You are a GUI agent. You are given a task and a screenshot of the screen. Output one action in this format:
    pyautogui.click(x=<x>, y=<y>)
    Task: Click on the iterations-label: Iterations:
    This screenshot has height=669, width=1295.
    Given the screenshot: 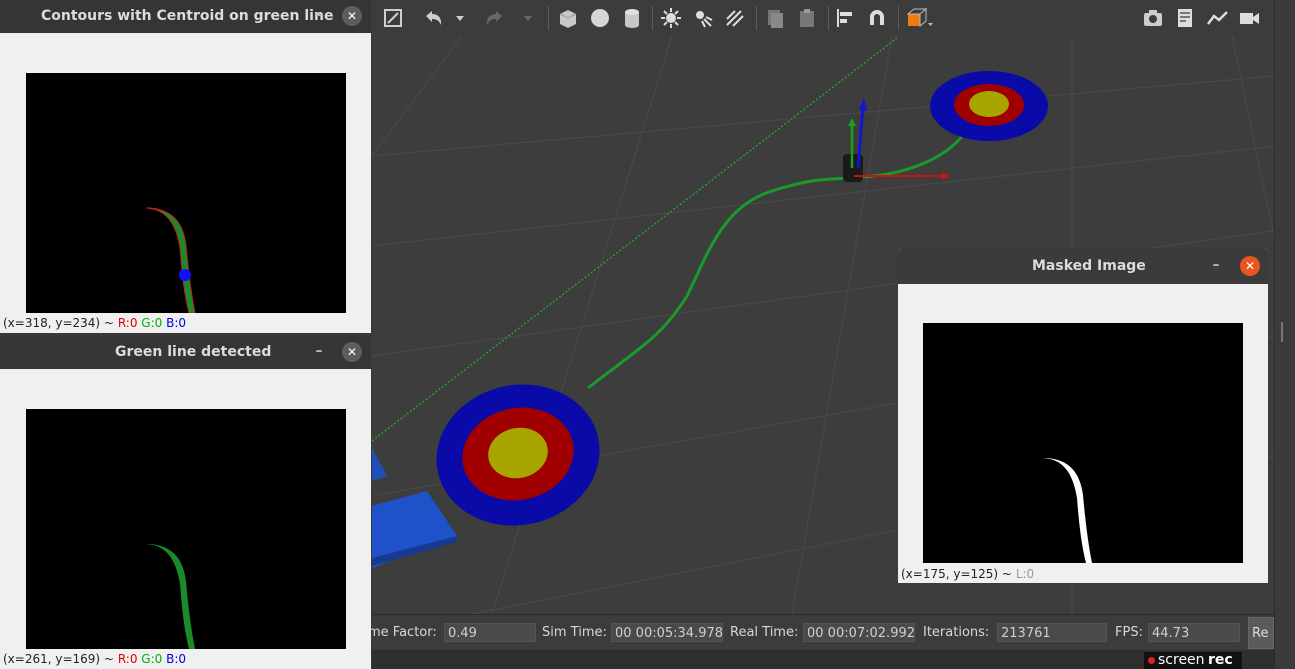 What is the action you would take?
    pyautogui.click(x=956, y=632)
    